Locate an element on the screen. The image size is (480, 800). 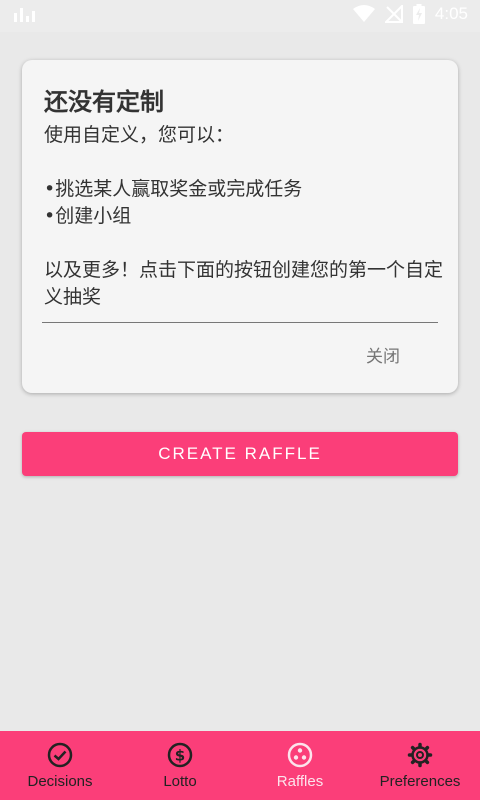
raffle-dots-icon is located at coordinates (300, 755).